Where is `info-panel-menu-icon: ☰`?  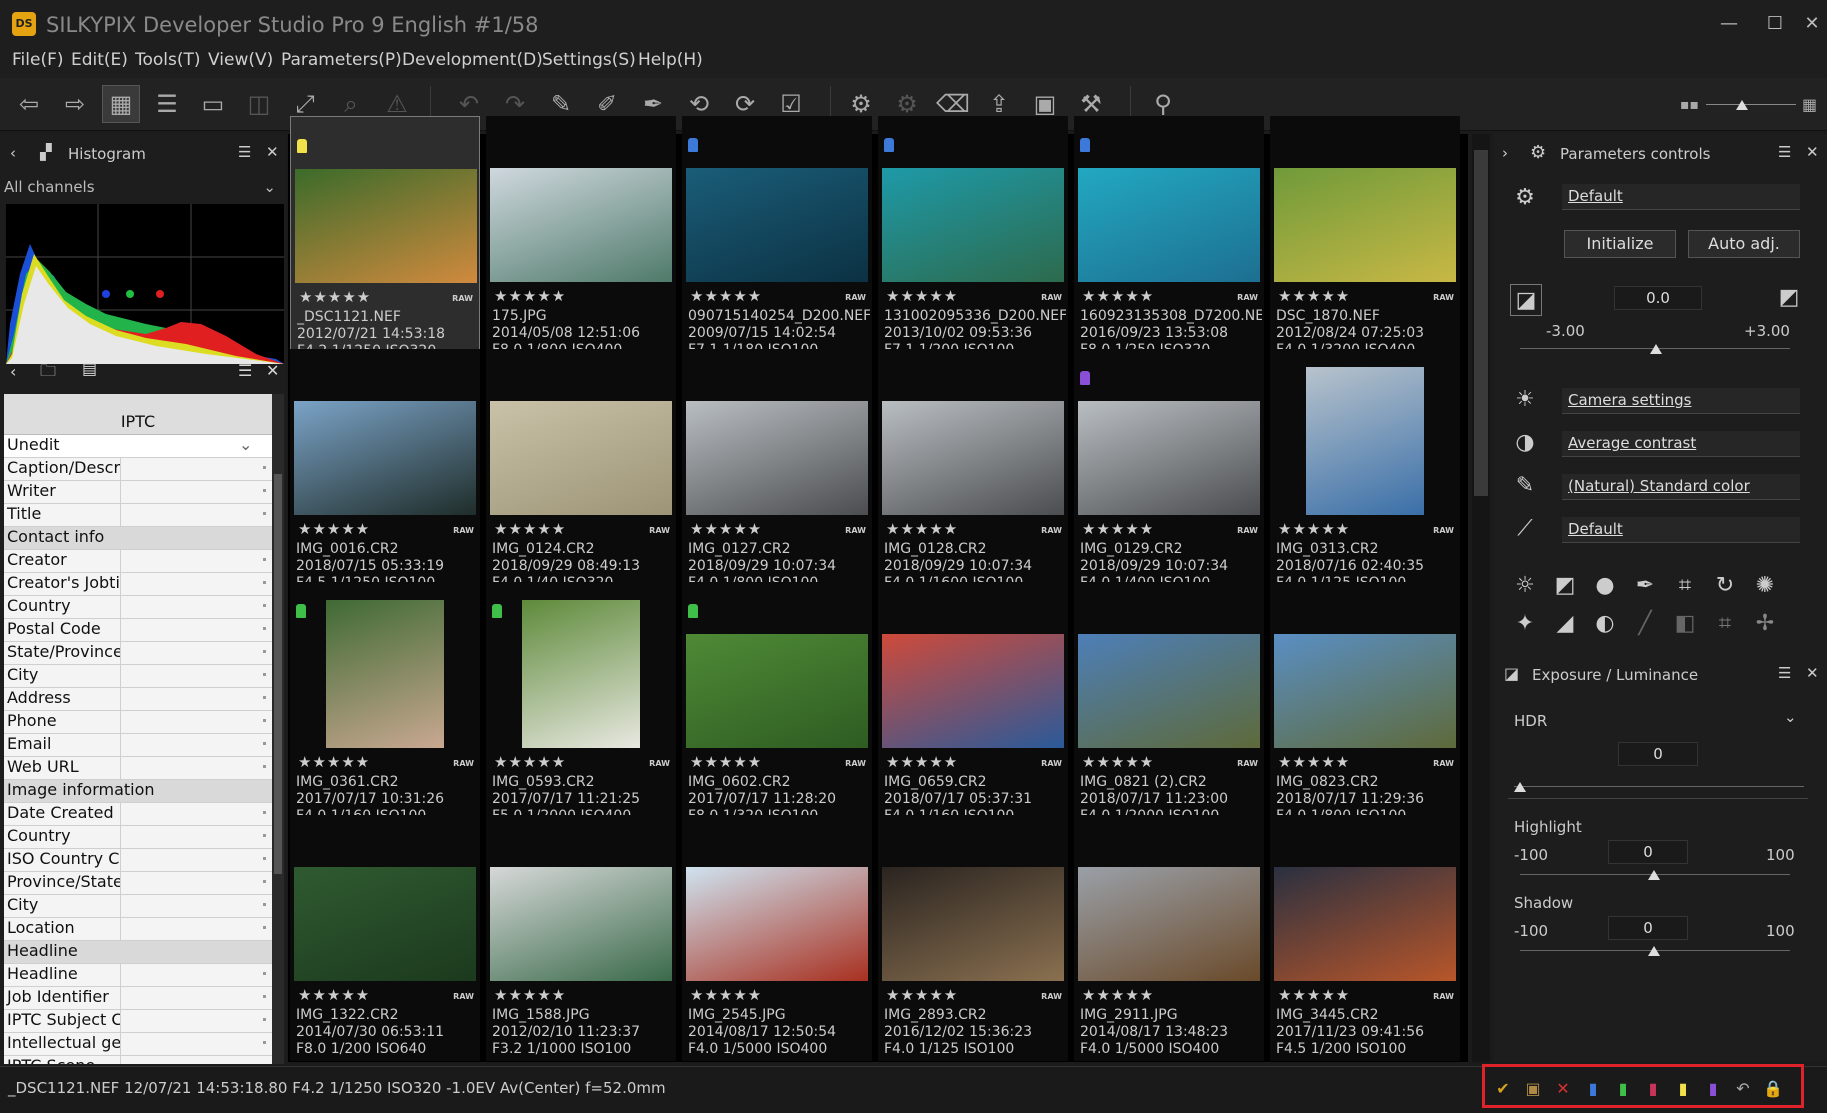
info-panel-menu-icon: ☰ is located at coordinates (245, 370).